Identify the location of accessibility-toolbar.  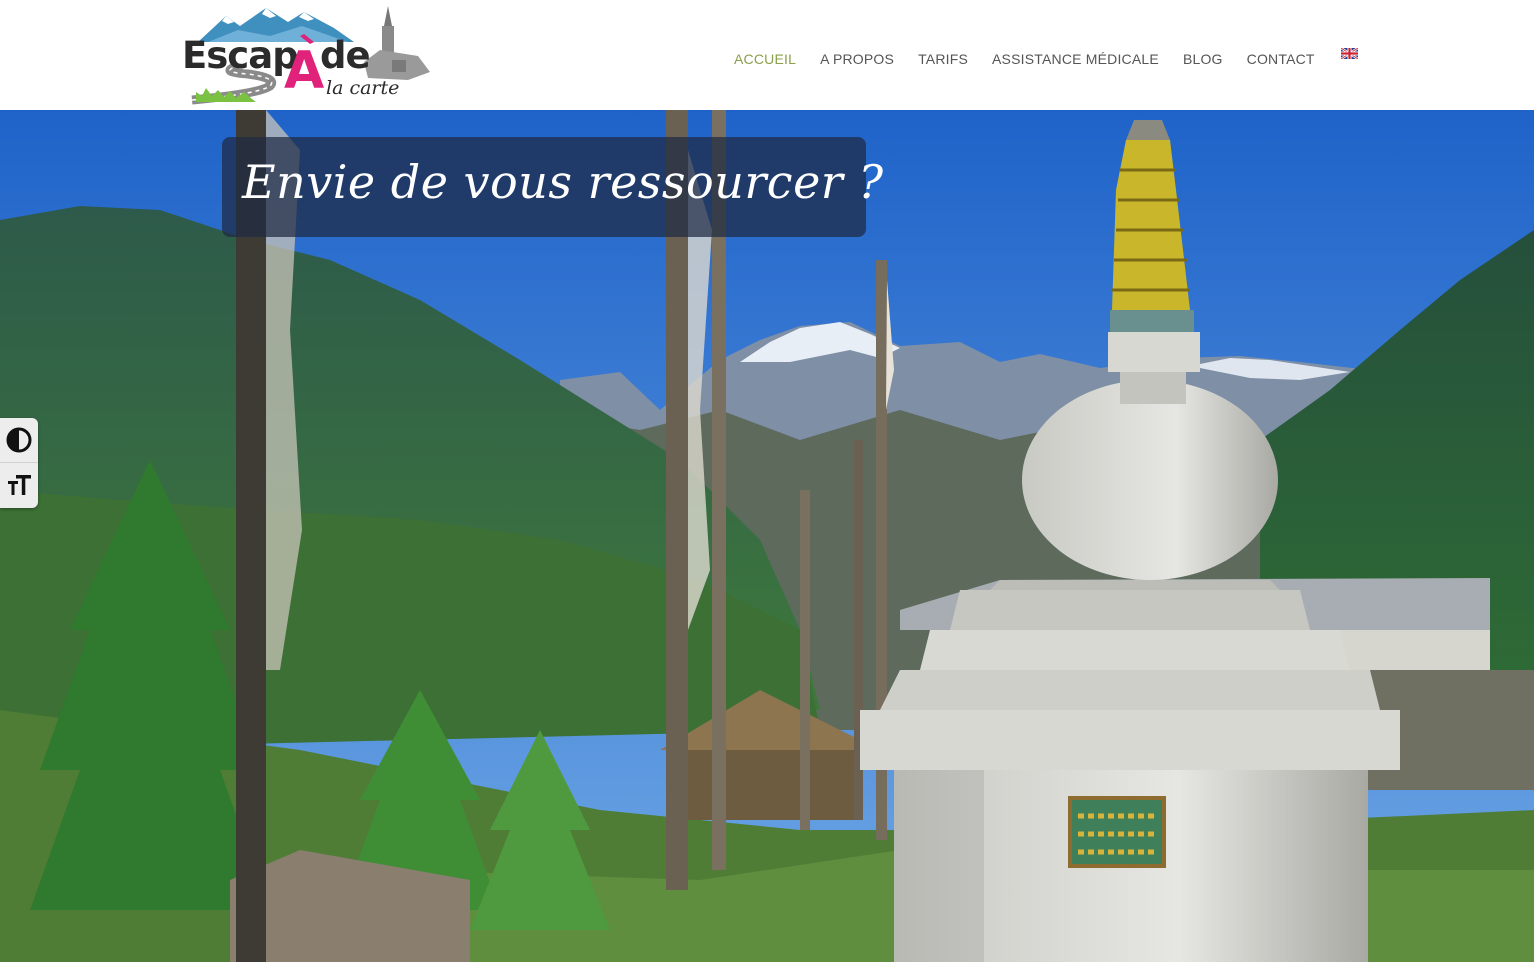
(19, 463).